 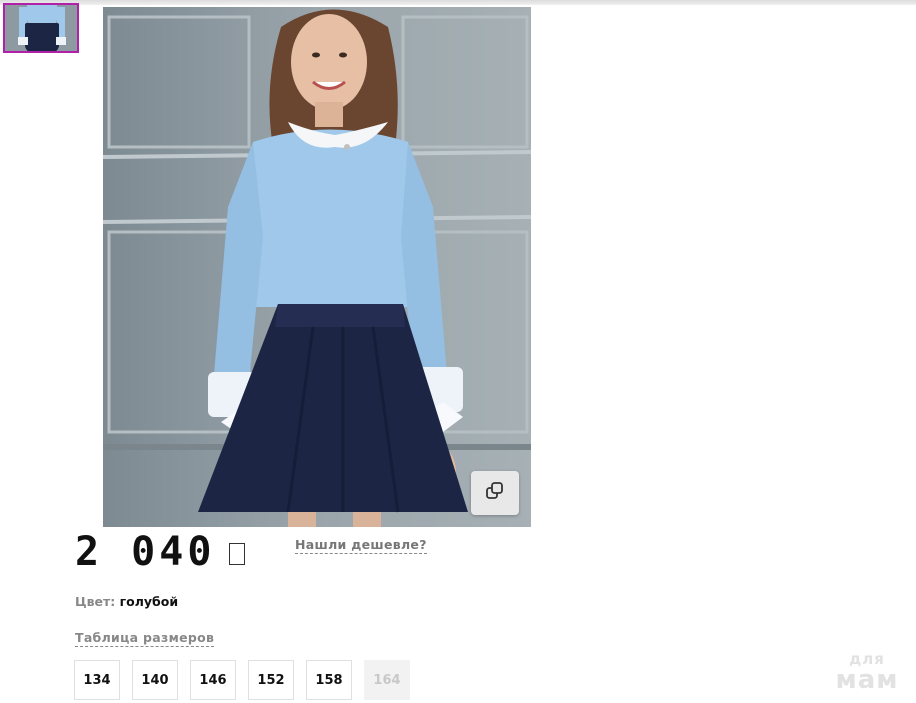 I want to click on size-option: 140, so click(x=155, y=680).